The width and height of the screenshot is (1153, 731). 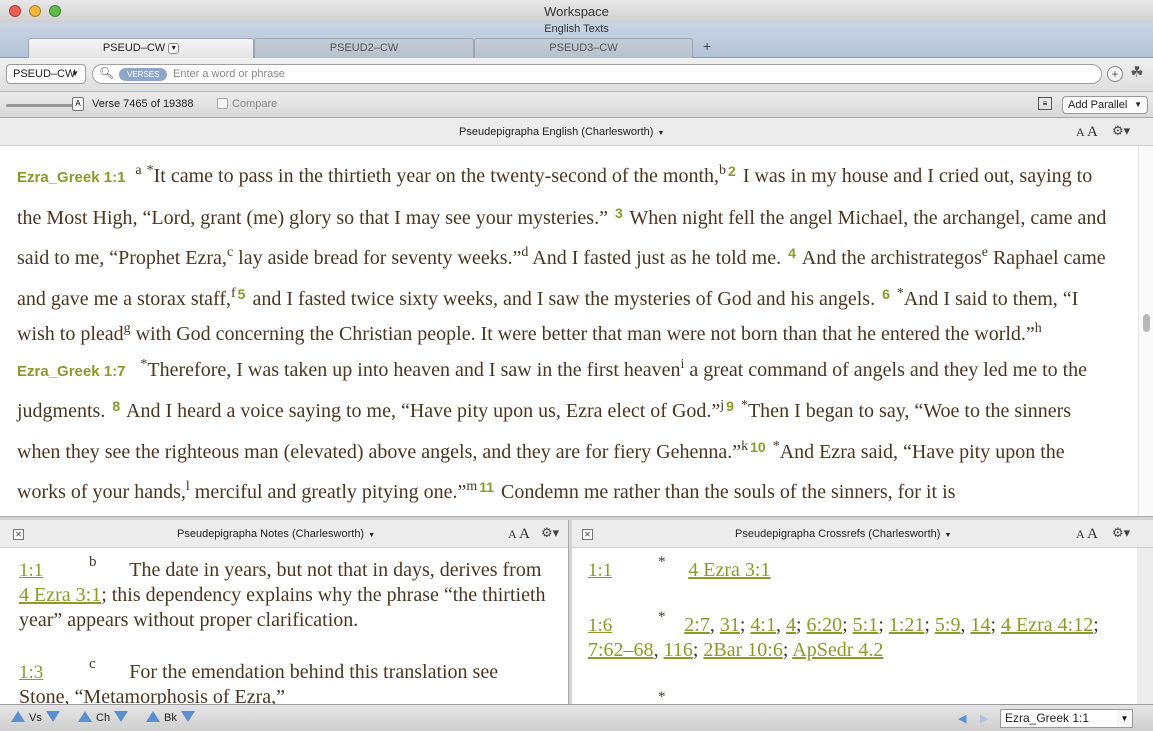 I want to click on verse-number: 4, so click(x=792, y=253).